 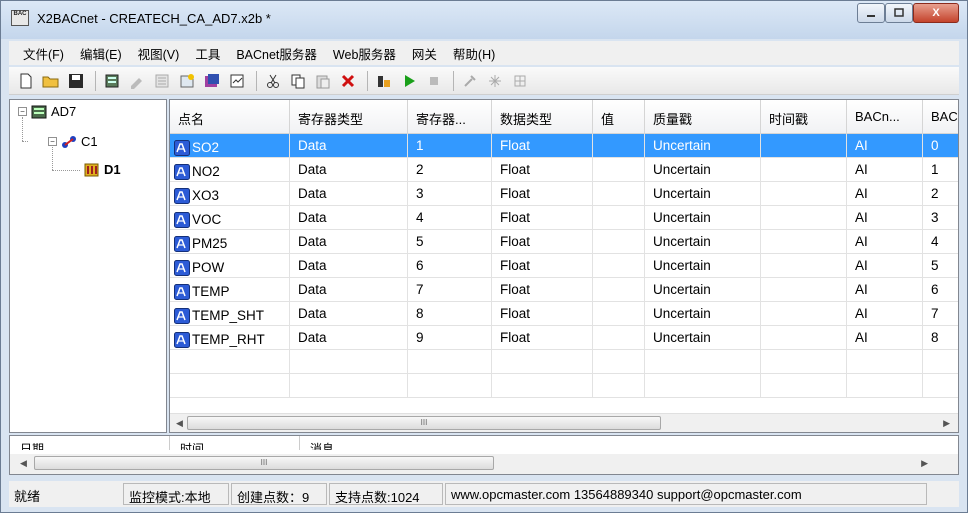 I want to click on maximize-button, so click(x=899, y=13).